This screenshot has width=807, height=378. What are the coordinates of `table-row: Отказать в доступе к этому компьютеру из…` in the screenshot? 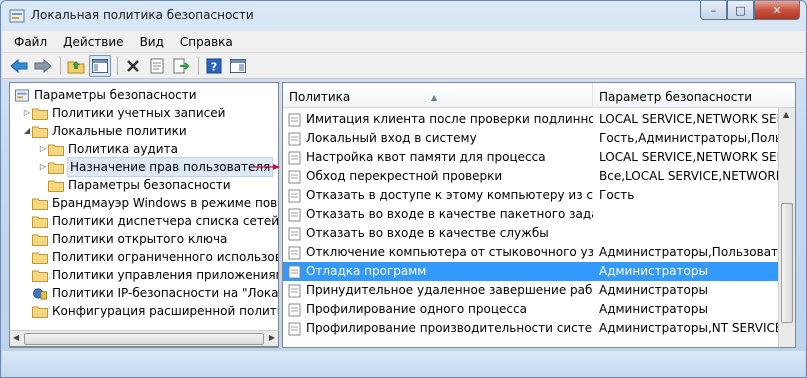 It's located at (531, 195).